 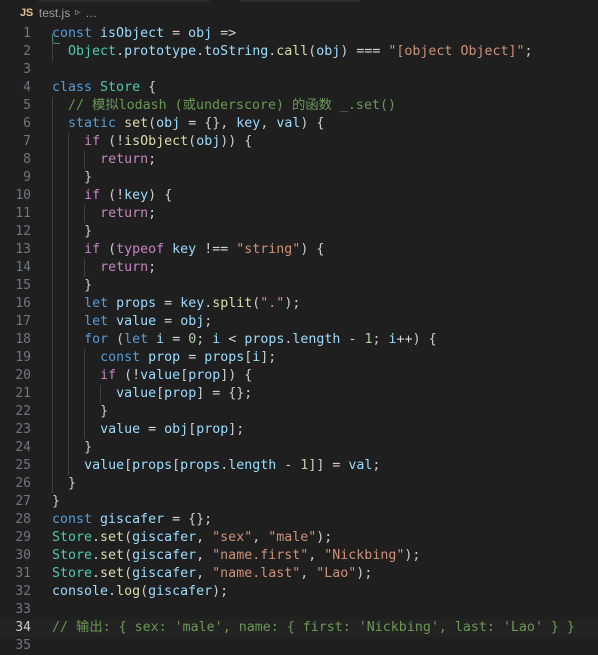 I want to click on code-line: 15 }, so click(x=299, y=286).